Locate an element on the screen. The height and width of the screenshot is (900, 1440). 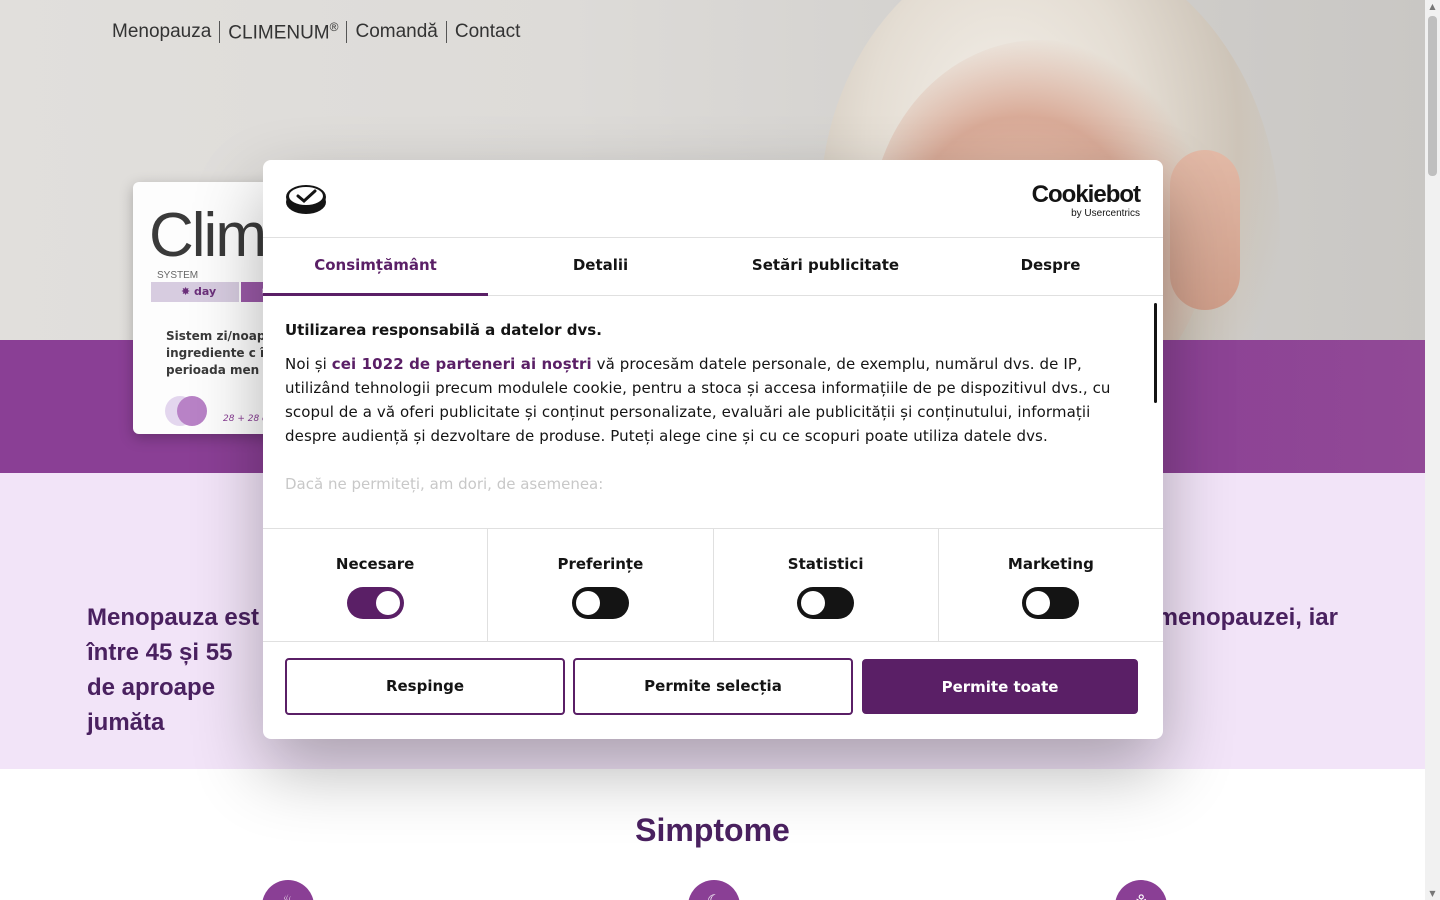
nav-link-climenum: CLIMENUM® is located at coordinates (283, 32).